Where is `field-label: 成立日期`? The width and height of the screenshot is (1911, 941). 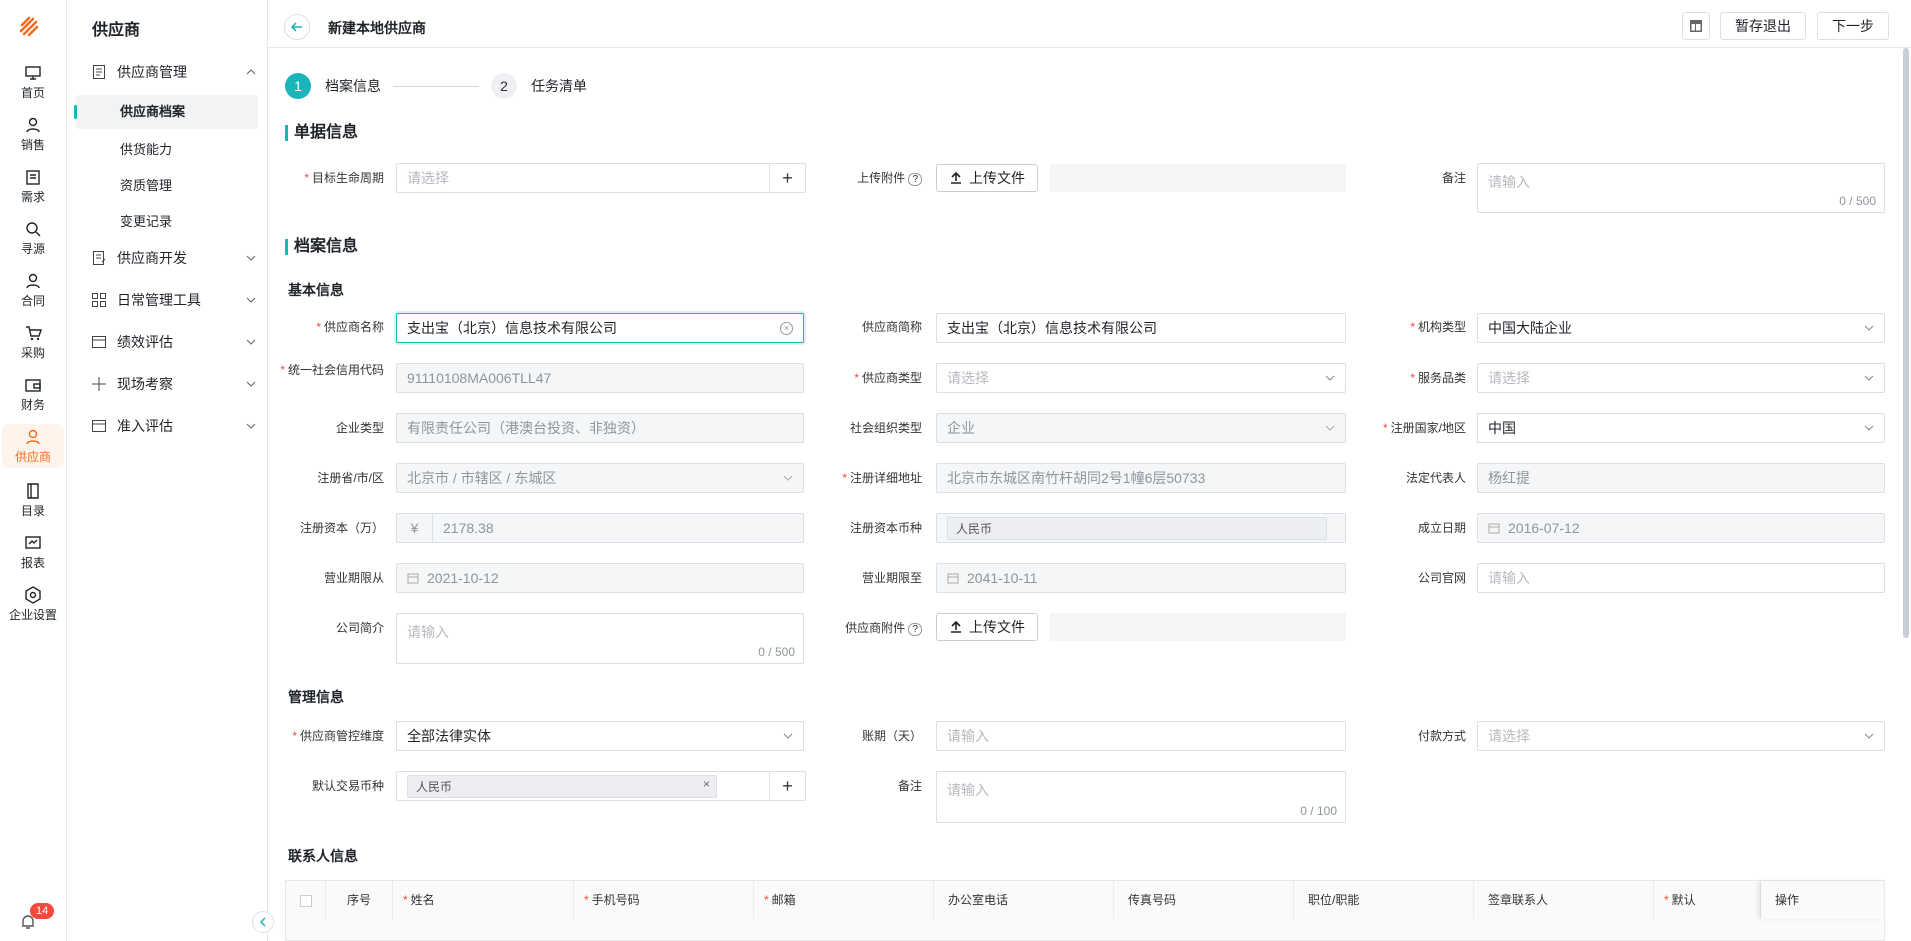
field-label: 成立日期 is located at coordinates (1441, 528).